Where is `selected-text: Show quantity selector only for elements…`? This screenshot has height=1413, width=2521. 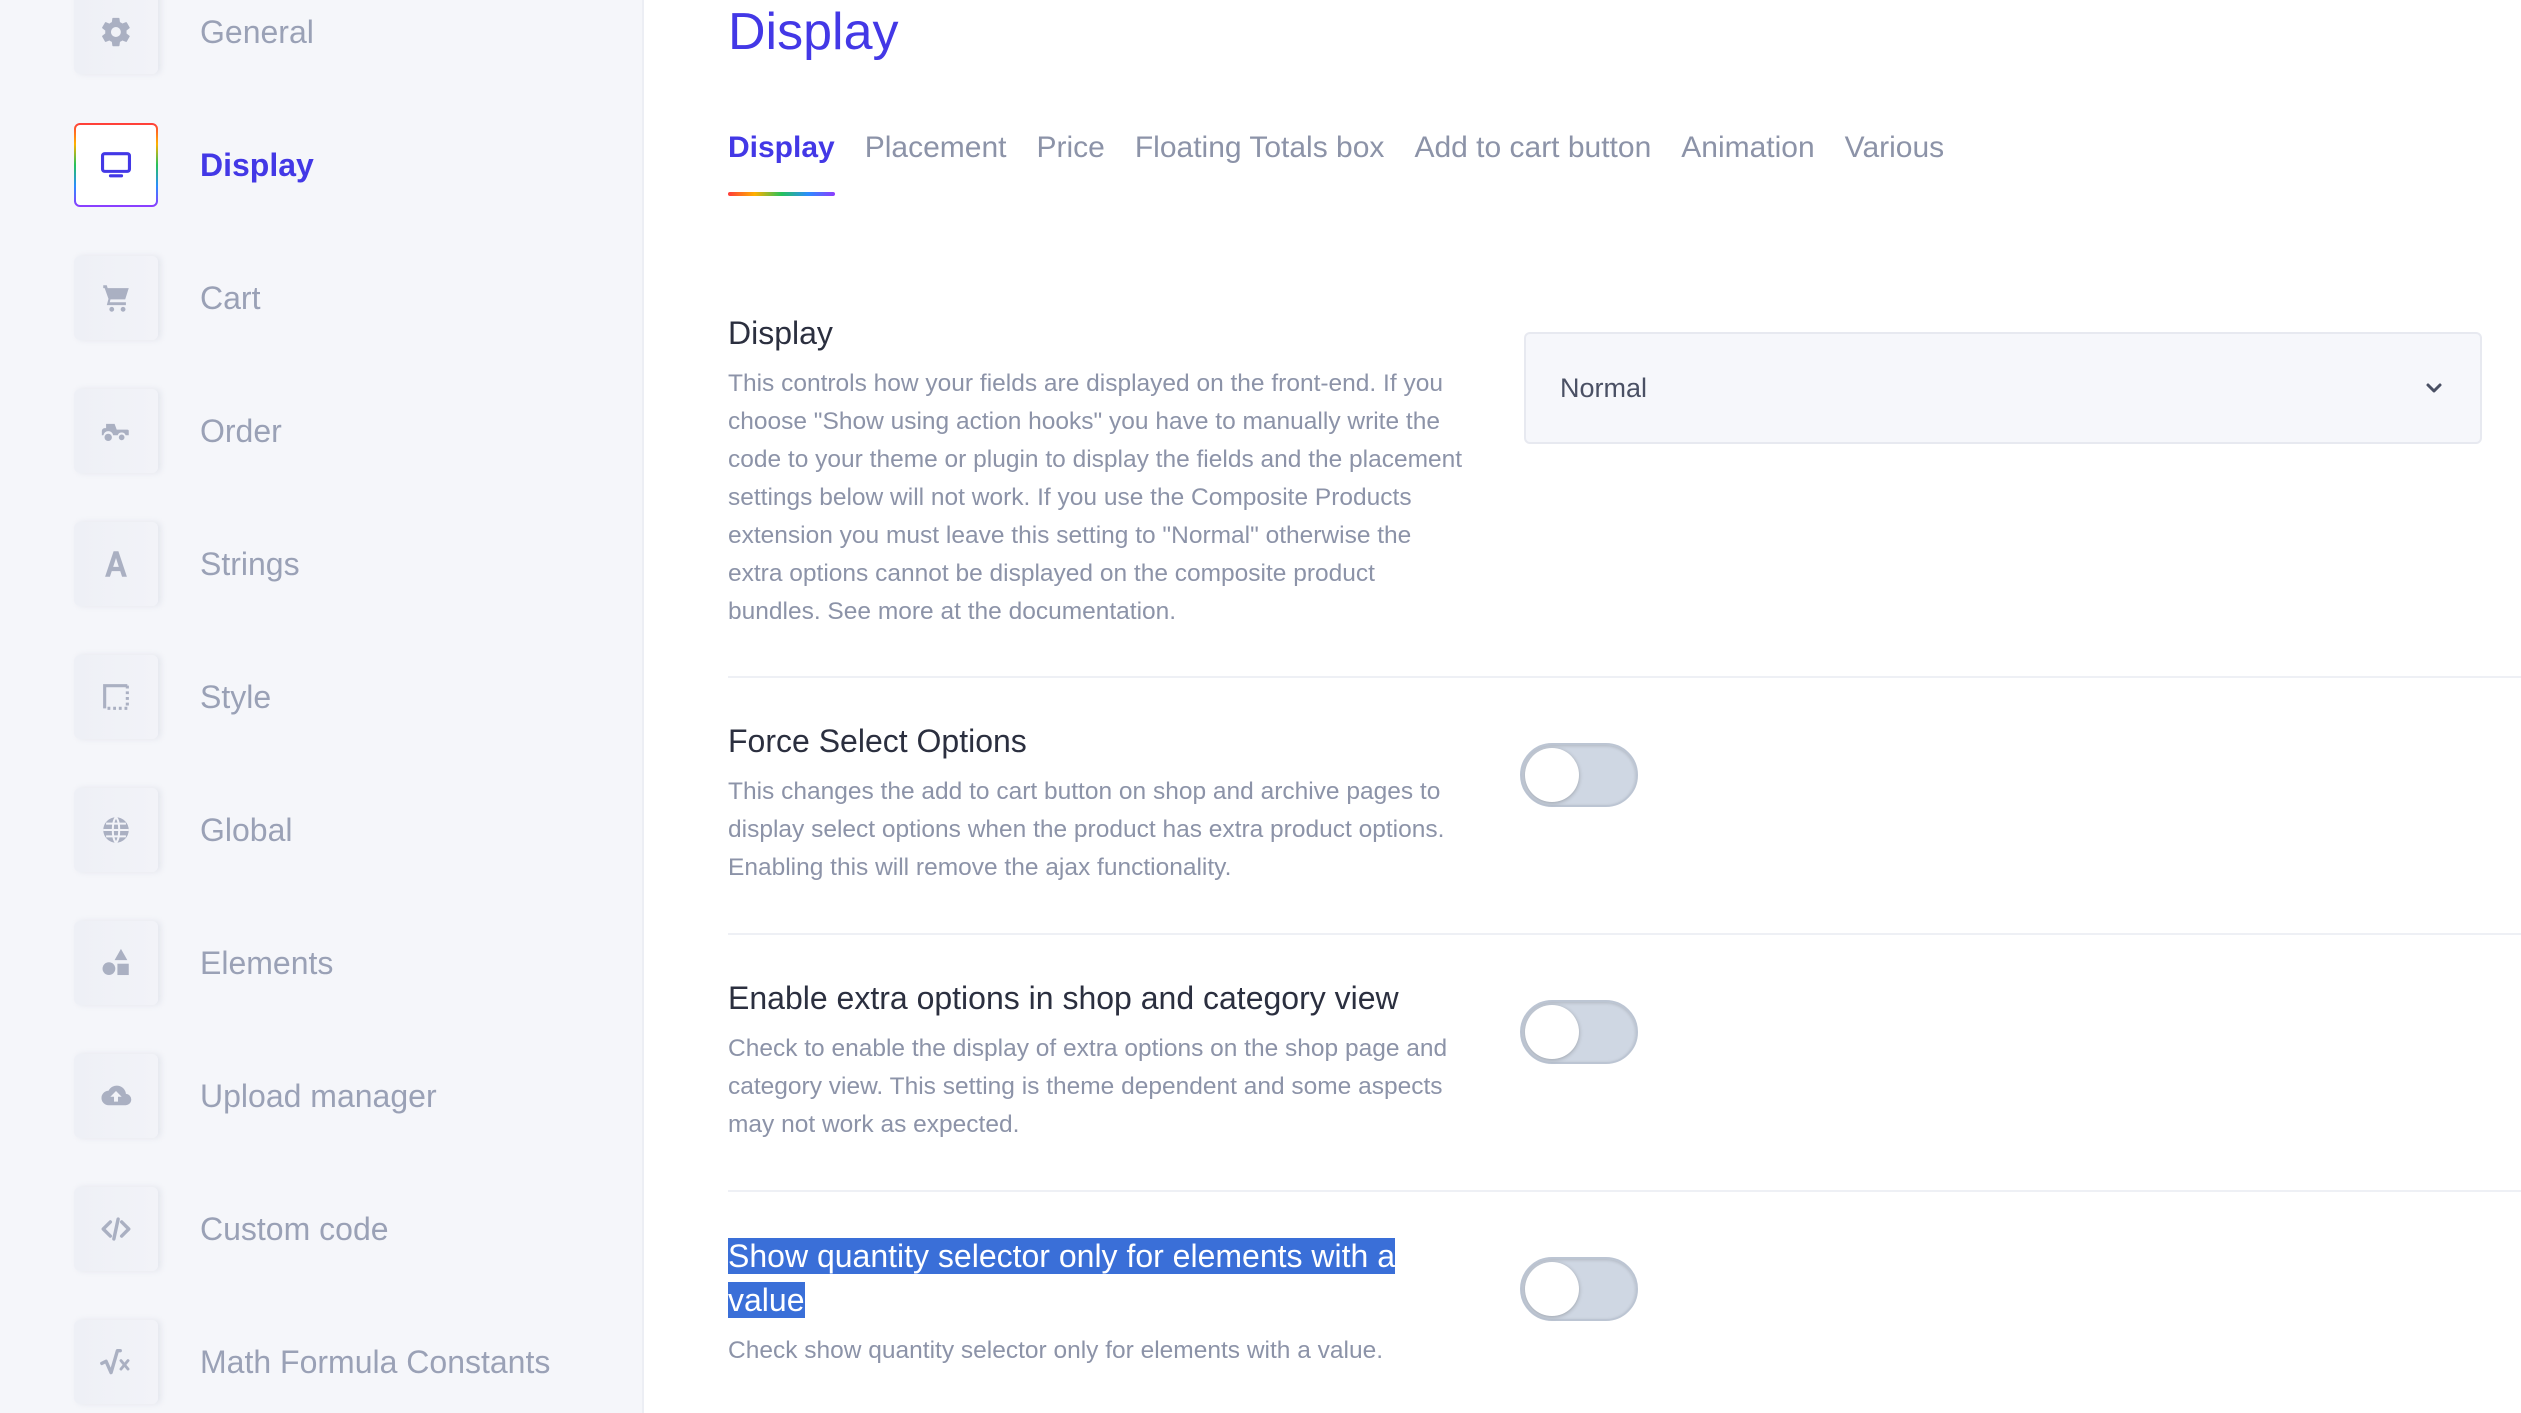 selected-text: Show quantity selector only for elements… is located at coordinates (1061, 1278).